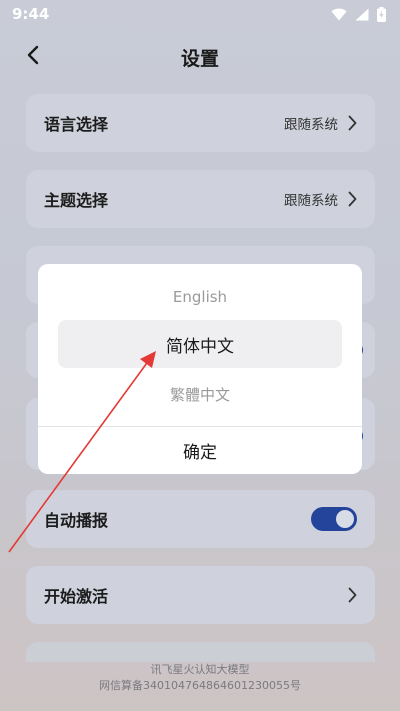  I want to click on theme-label: 主题选择, so click(76, 200).